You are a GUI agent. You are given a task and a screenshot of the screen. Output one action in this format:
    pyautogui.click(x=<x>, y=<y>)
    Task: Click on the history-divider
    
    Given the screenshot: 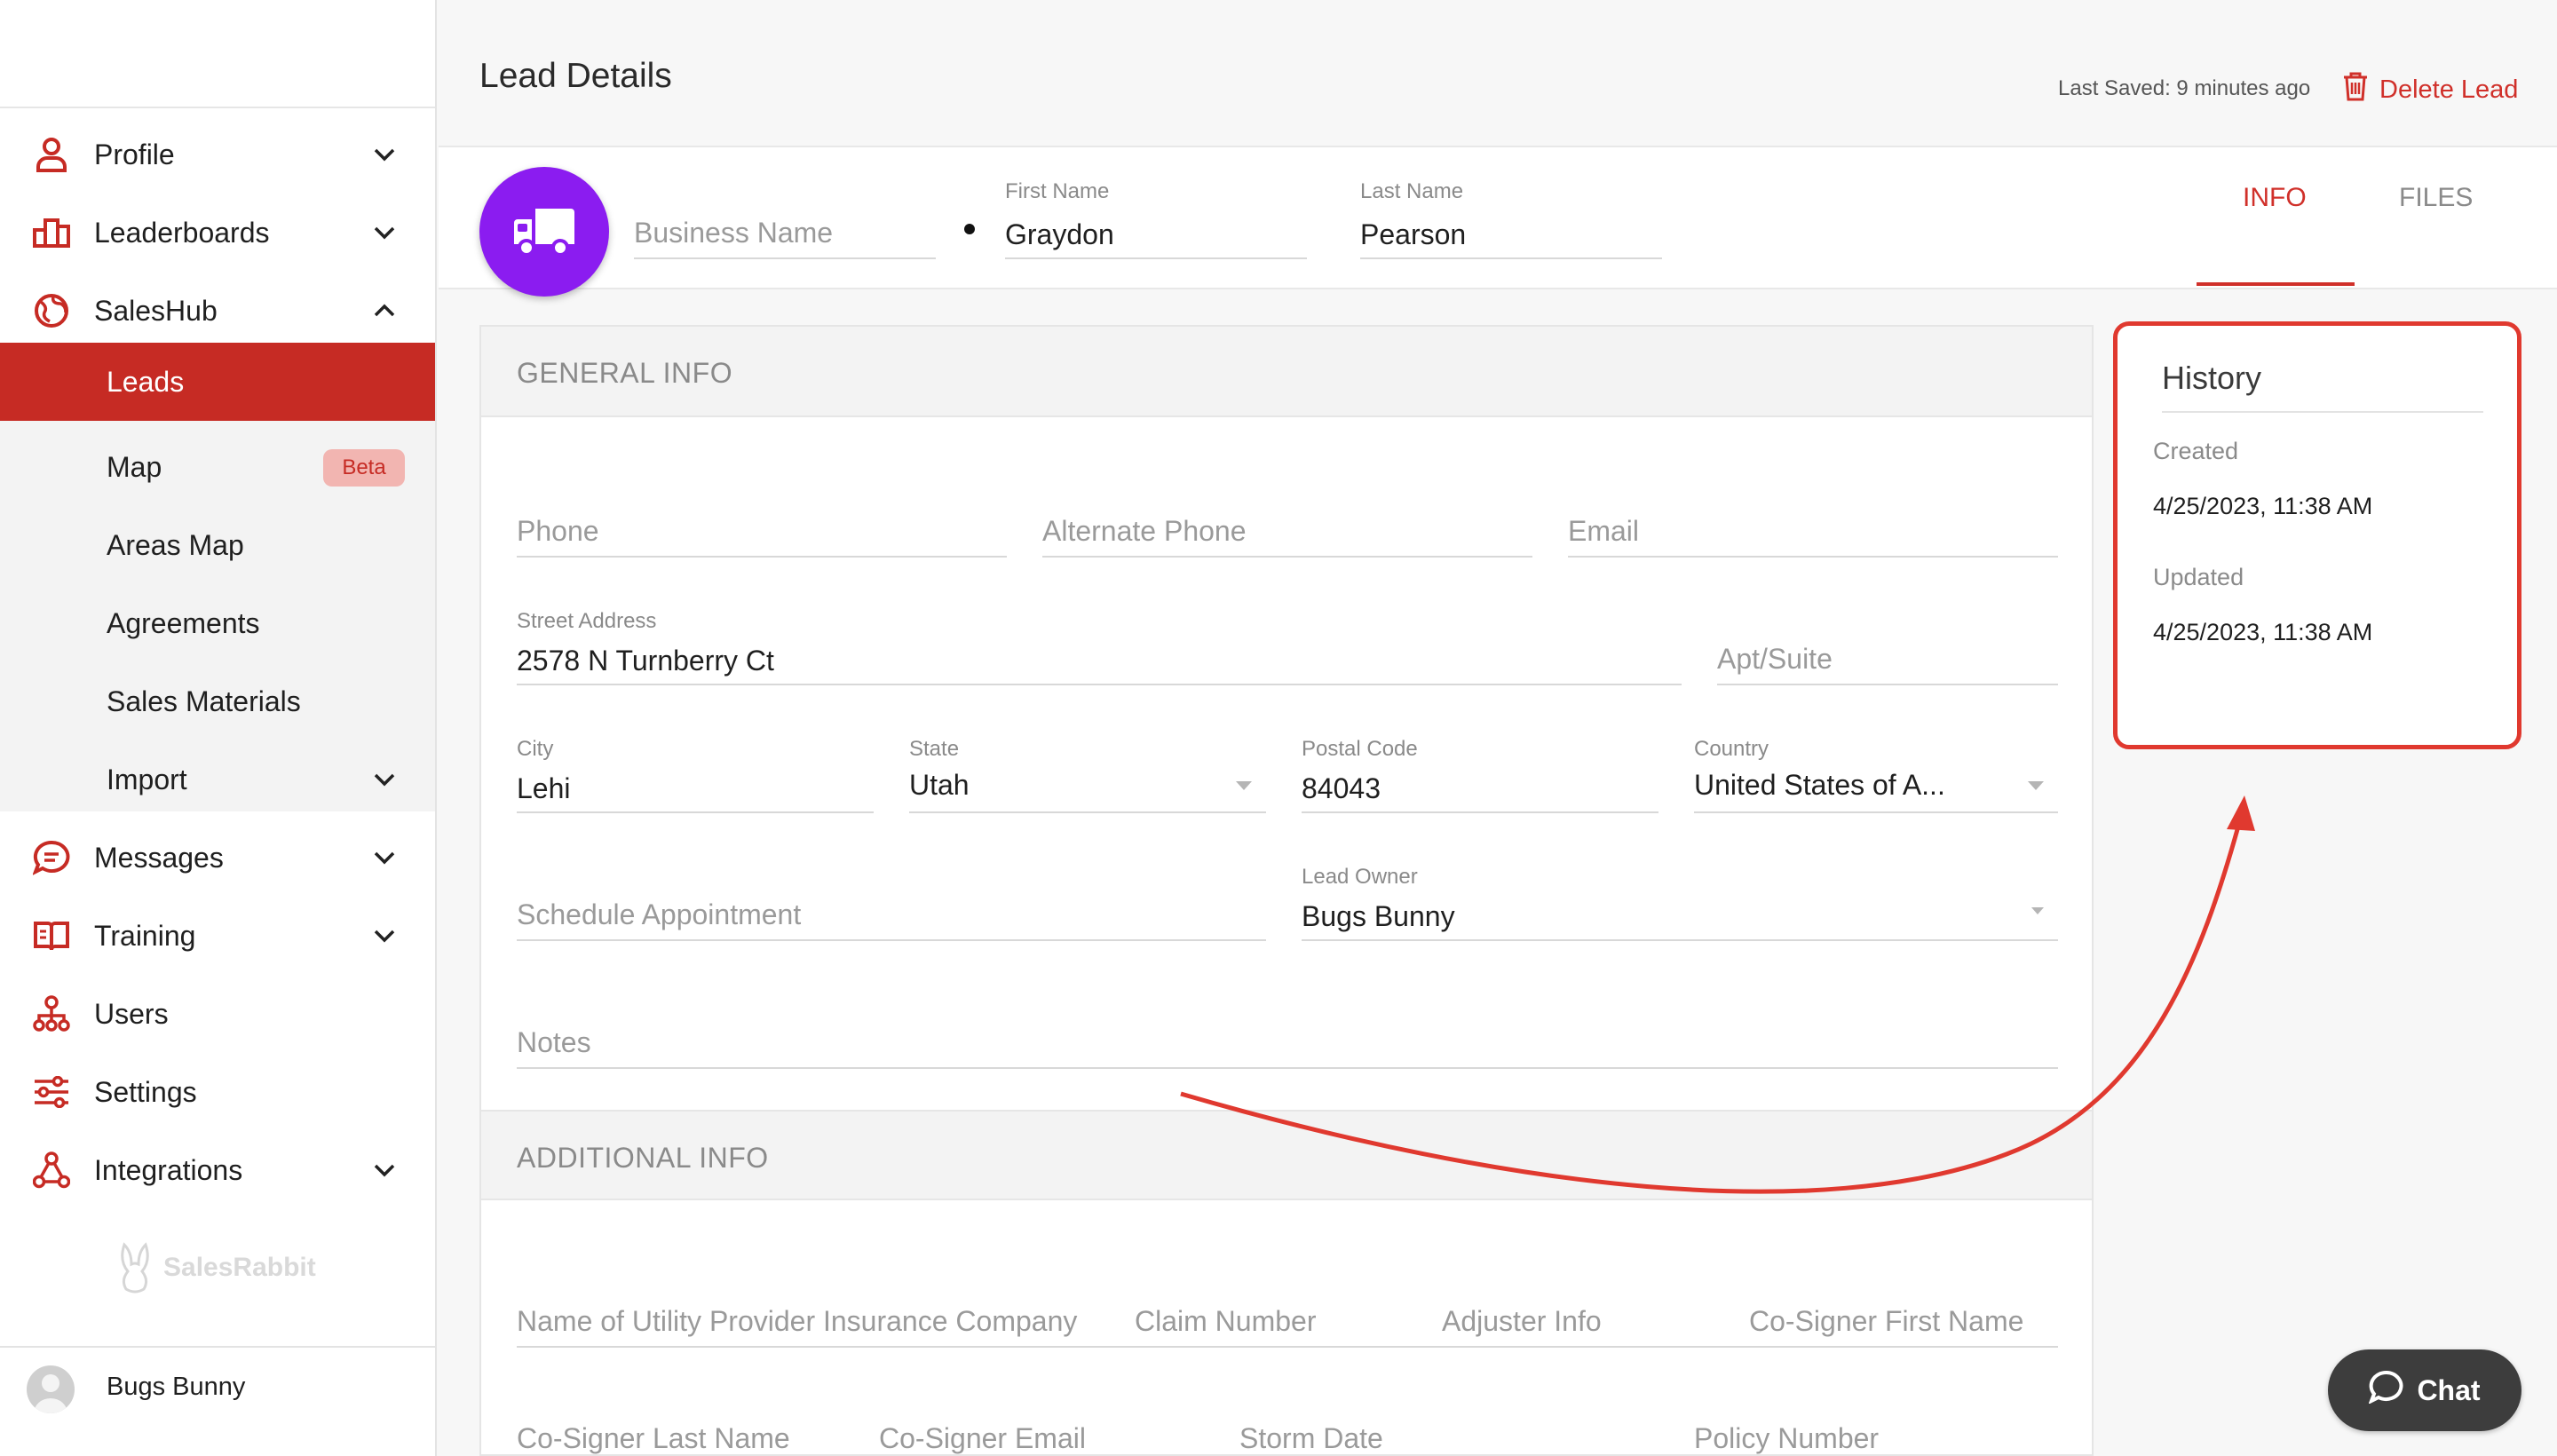 What is the action you would take?
    pyautogui.click(x=2322, y=412)
    